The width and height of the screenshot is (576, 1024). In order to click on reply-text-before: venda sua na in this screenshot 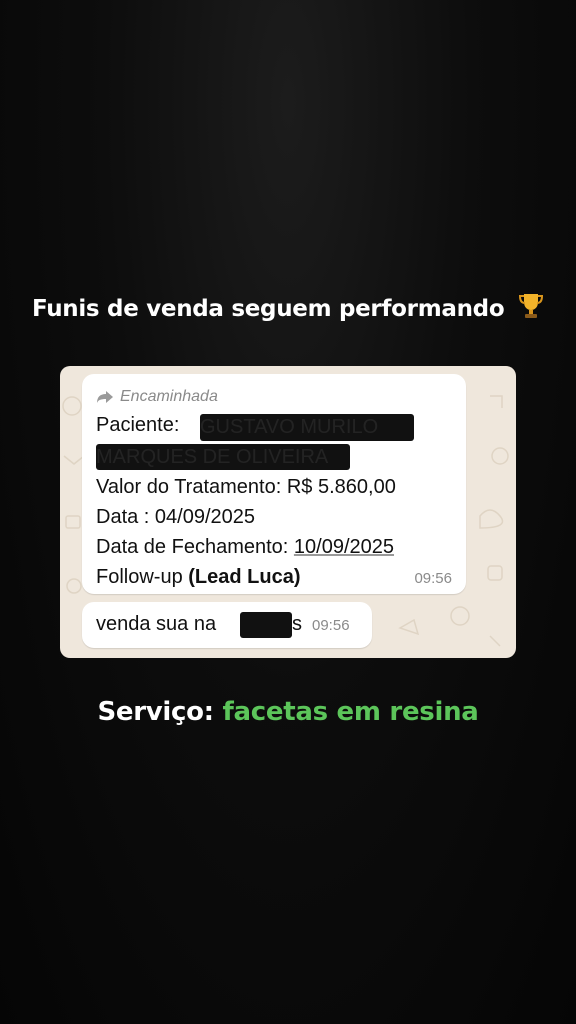, I will do `click(156, 624)`.